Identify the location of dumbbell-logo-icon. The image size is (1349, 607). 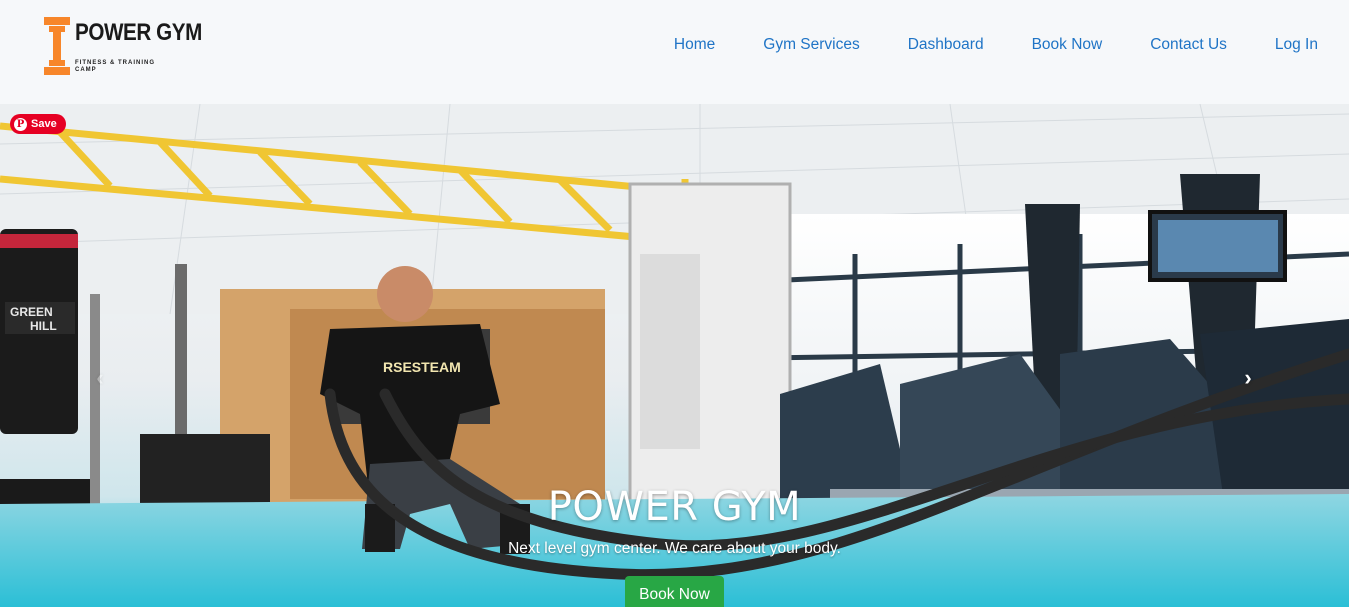
(57, 46).